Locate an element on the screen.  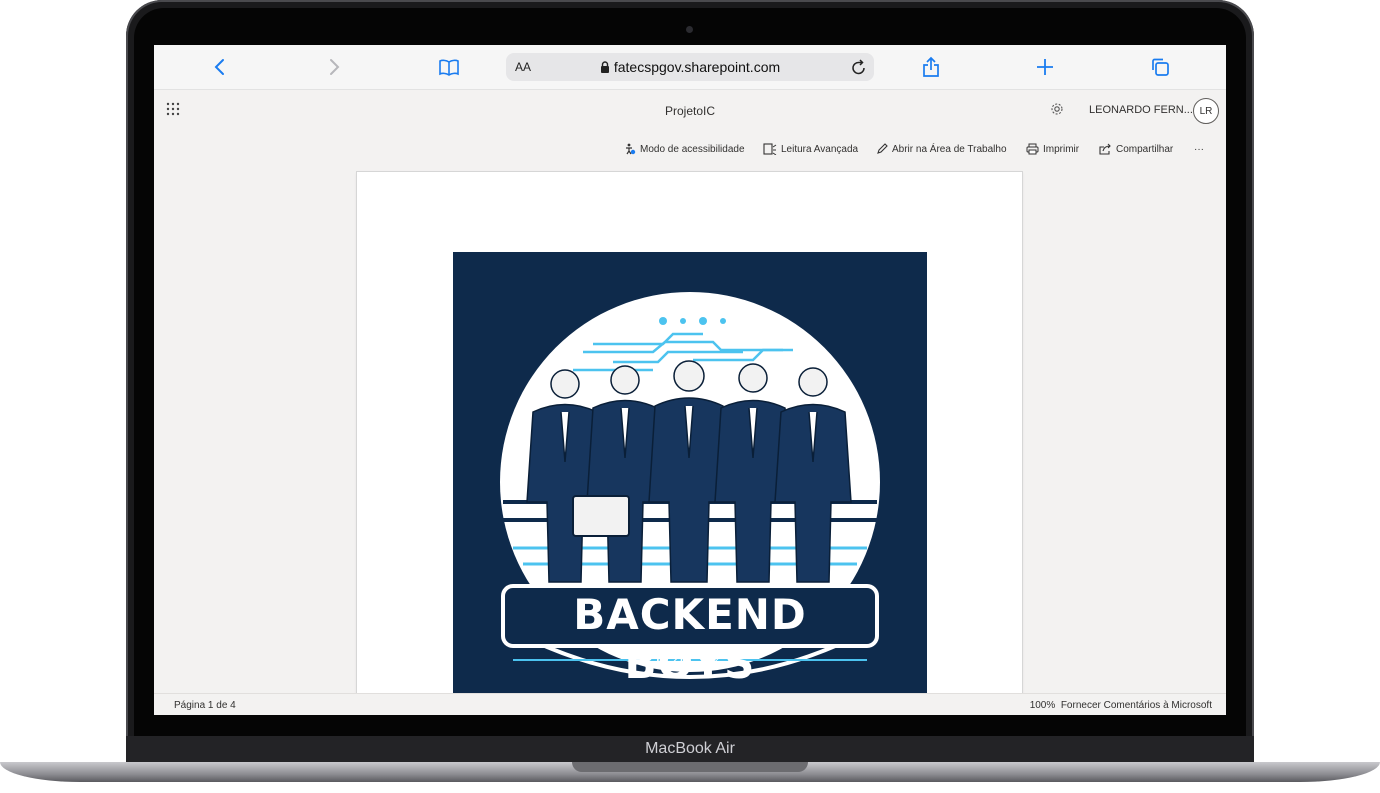
zoom-level: 100% is located at coordinates (1043, 705).